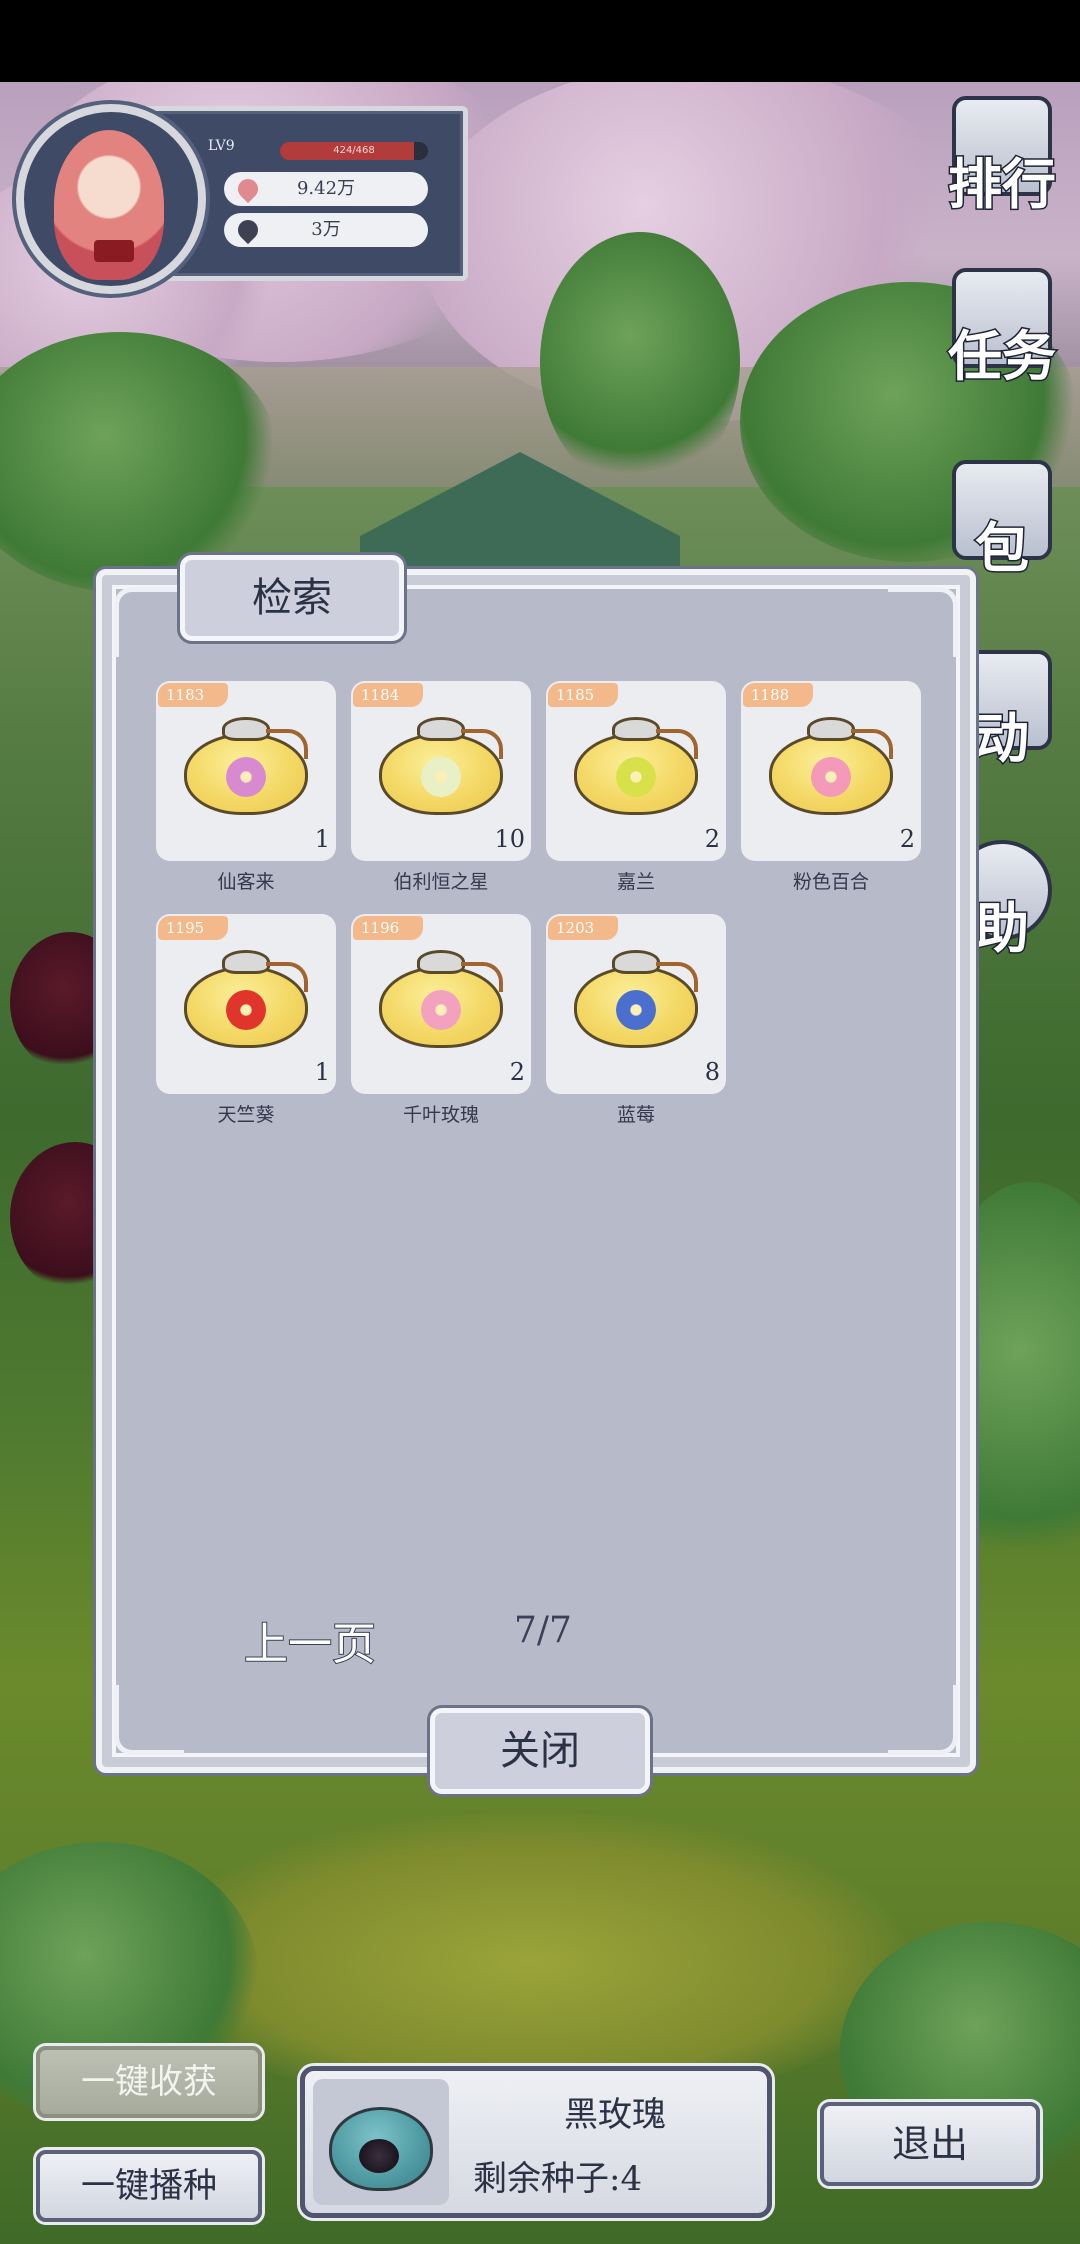 This screenshot has height=2244, width=1080. What do you see at coordinates (248, 189) in the screenshot?
I see `petal-icon` at bounding box center [248, 189].